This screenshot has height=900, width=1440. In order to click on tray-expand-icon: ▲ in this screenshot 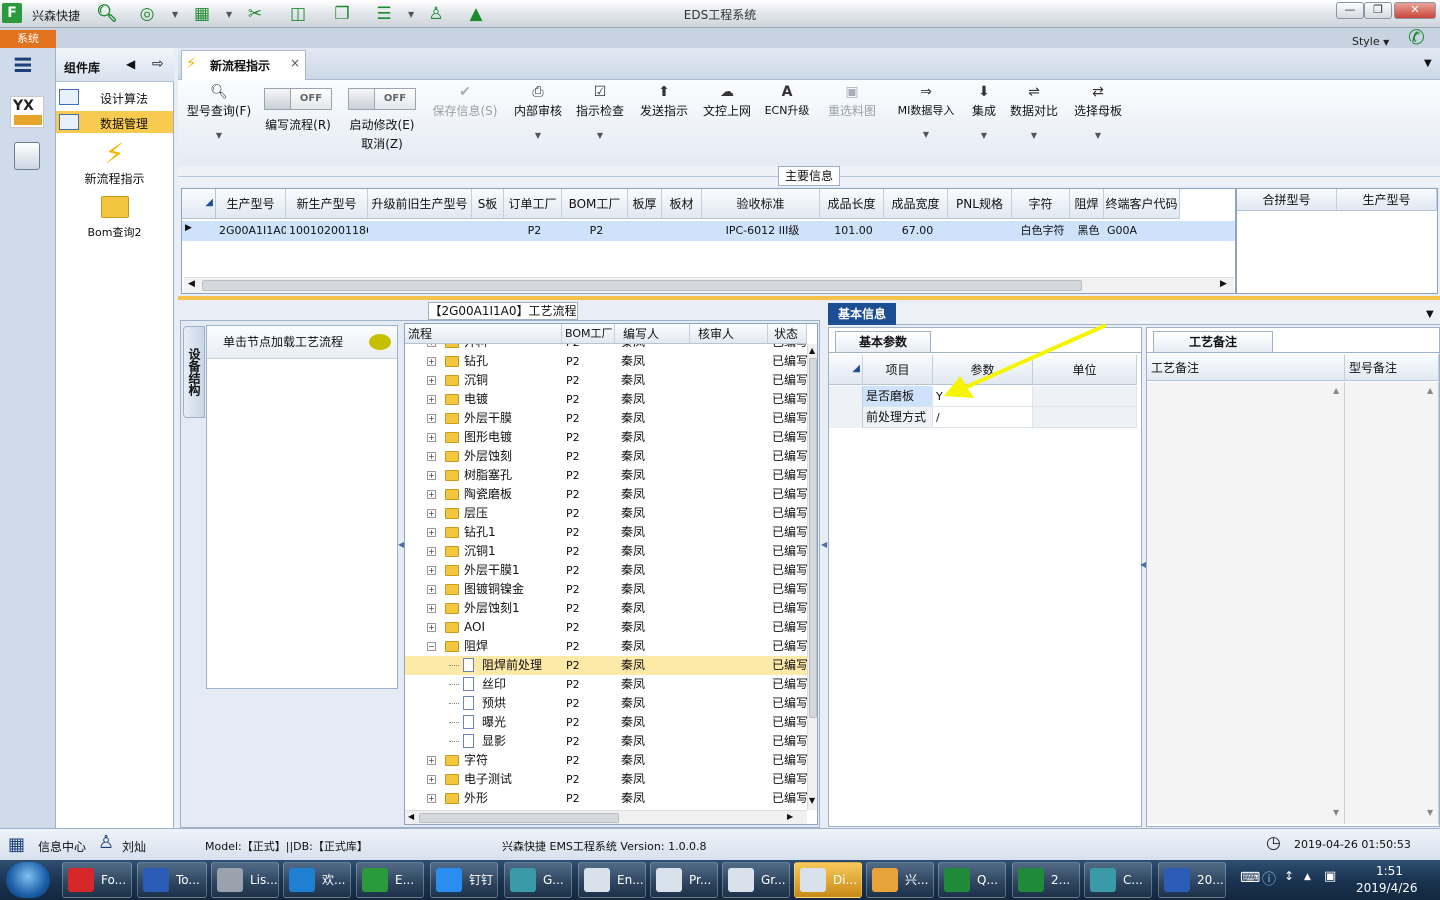, I will do `click(1307, 877)`.